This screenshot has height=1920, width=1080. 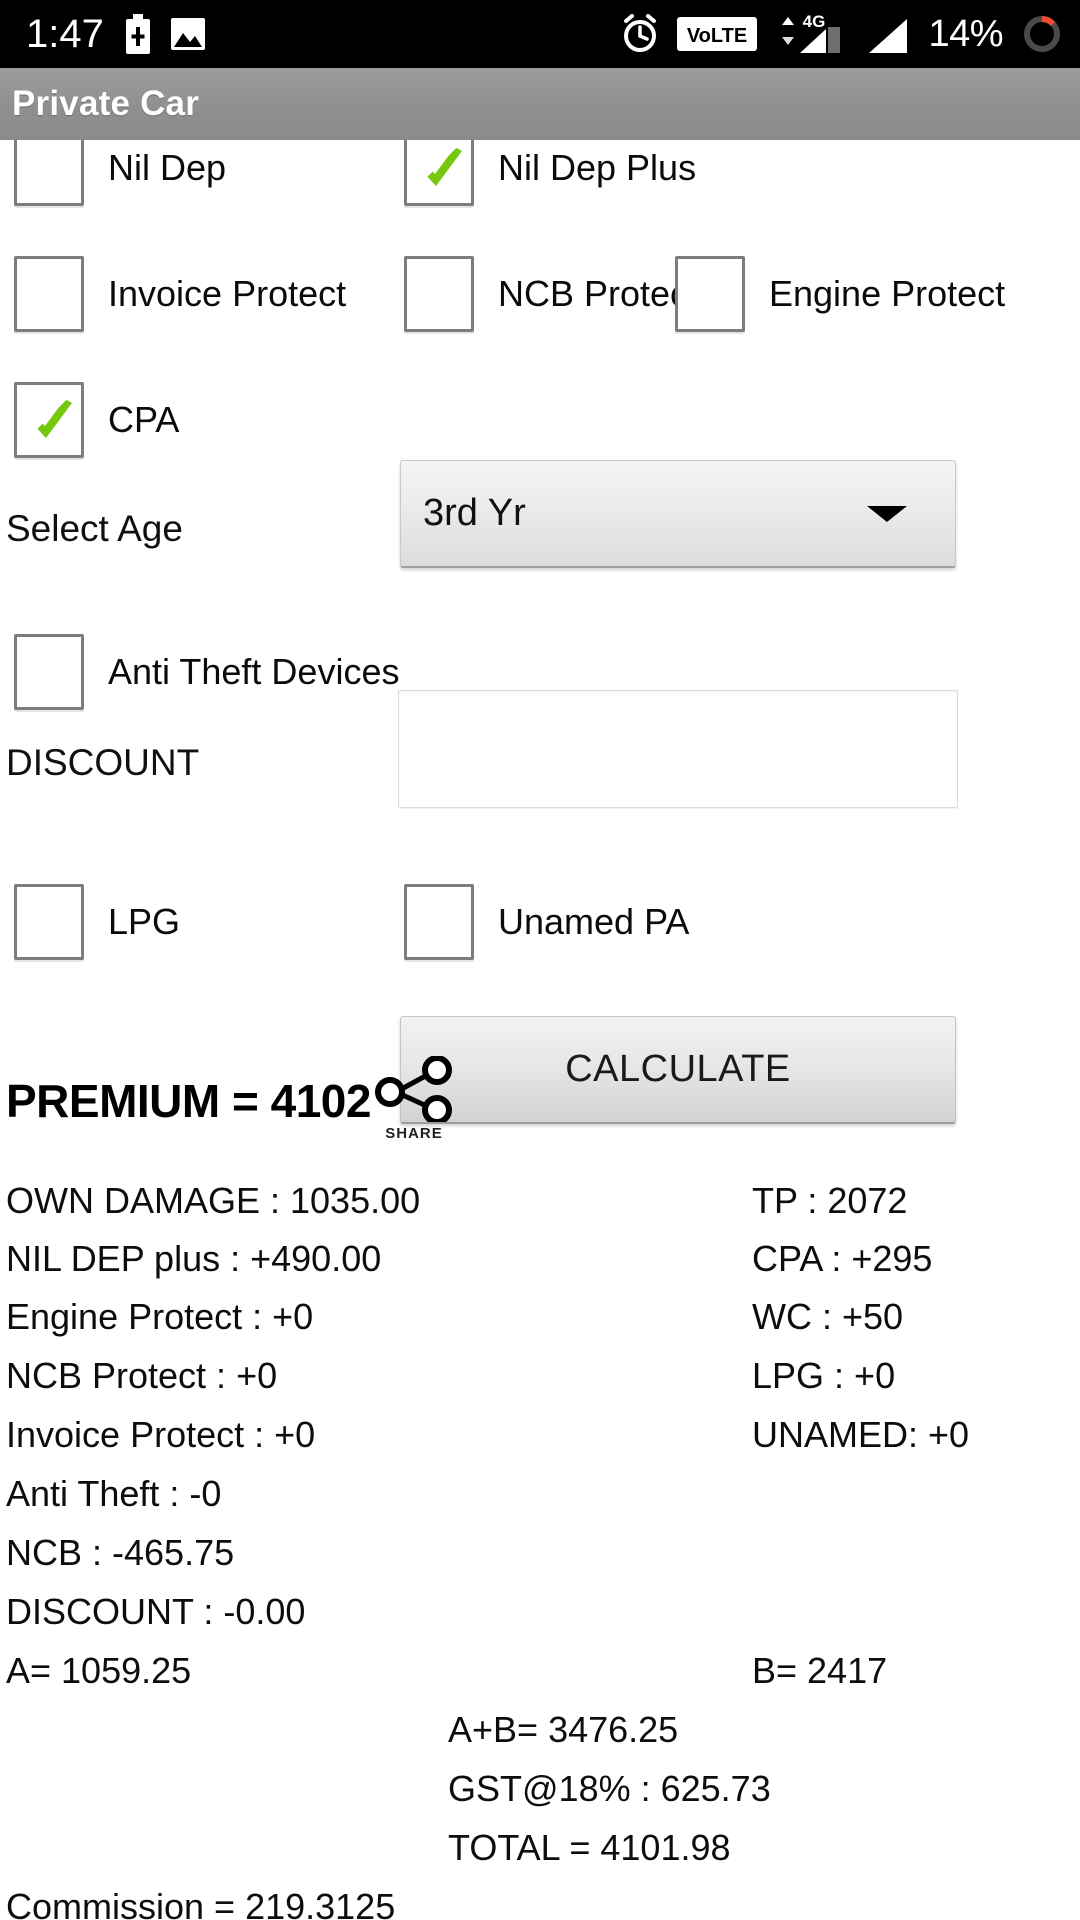 I want to click on checkbox-box-lpg, so click(x=49, y=922).